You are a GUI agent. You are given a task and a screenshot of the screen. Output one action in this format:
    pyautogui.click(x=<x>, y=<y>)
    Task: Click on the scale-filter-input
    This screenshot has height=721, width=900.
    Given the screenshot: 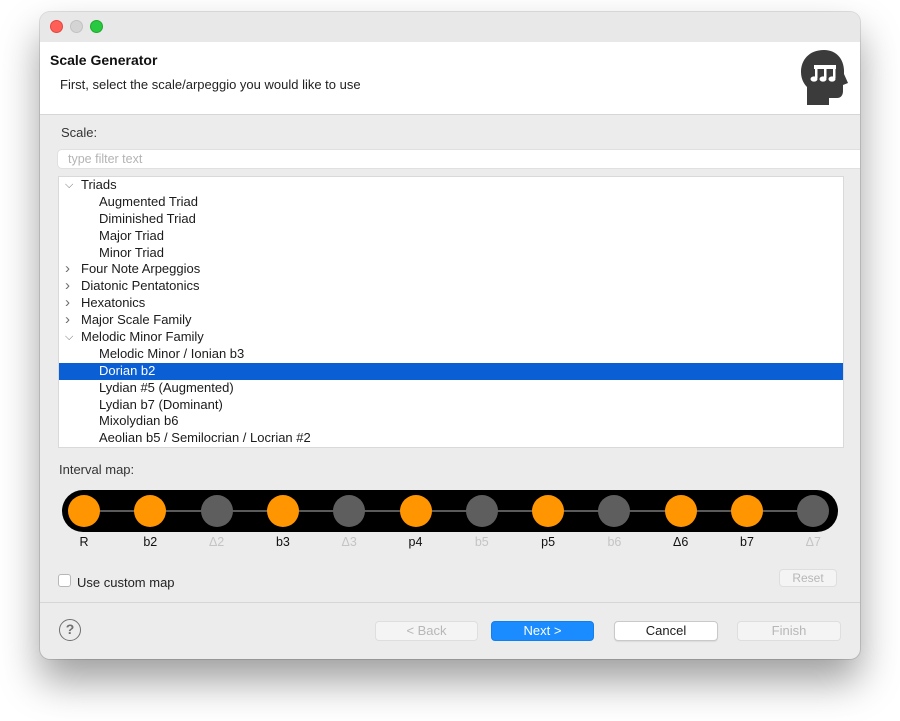 What is the action you would take?
    pyautogui.click(x=459, y=159)
    